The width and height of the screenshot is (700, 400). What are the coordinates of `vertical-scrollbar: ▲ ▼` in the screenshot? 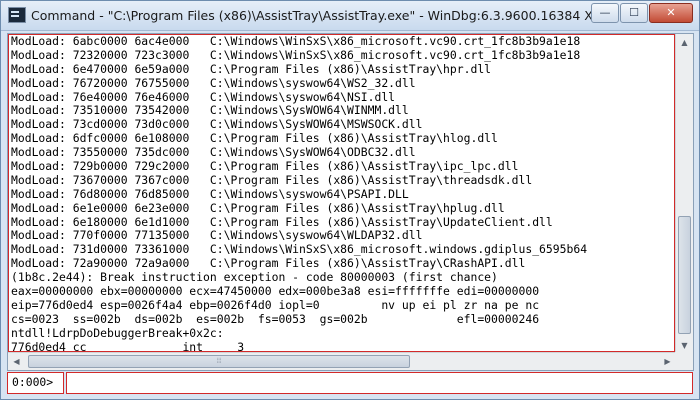 It's located at (684, 194).